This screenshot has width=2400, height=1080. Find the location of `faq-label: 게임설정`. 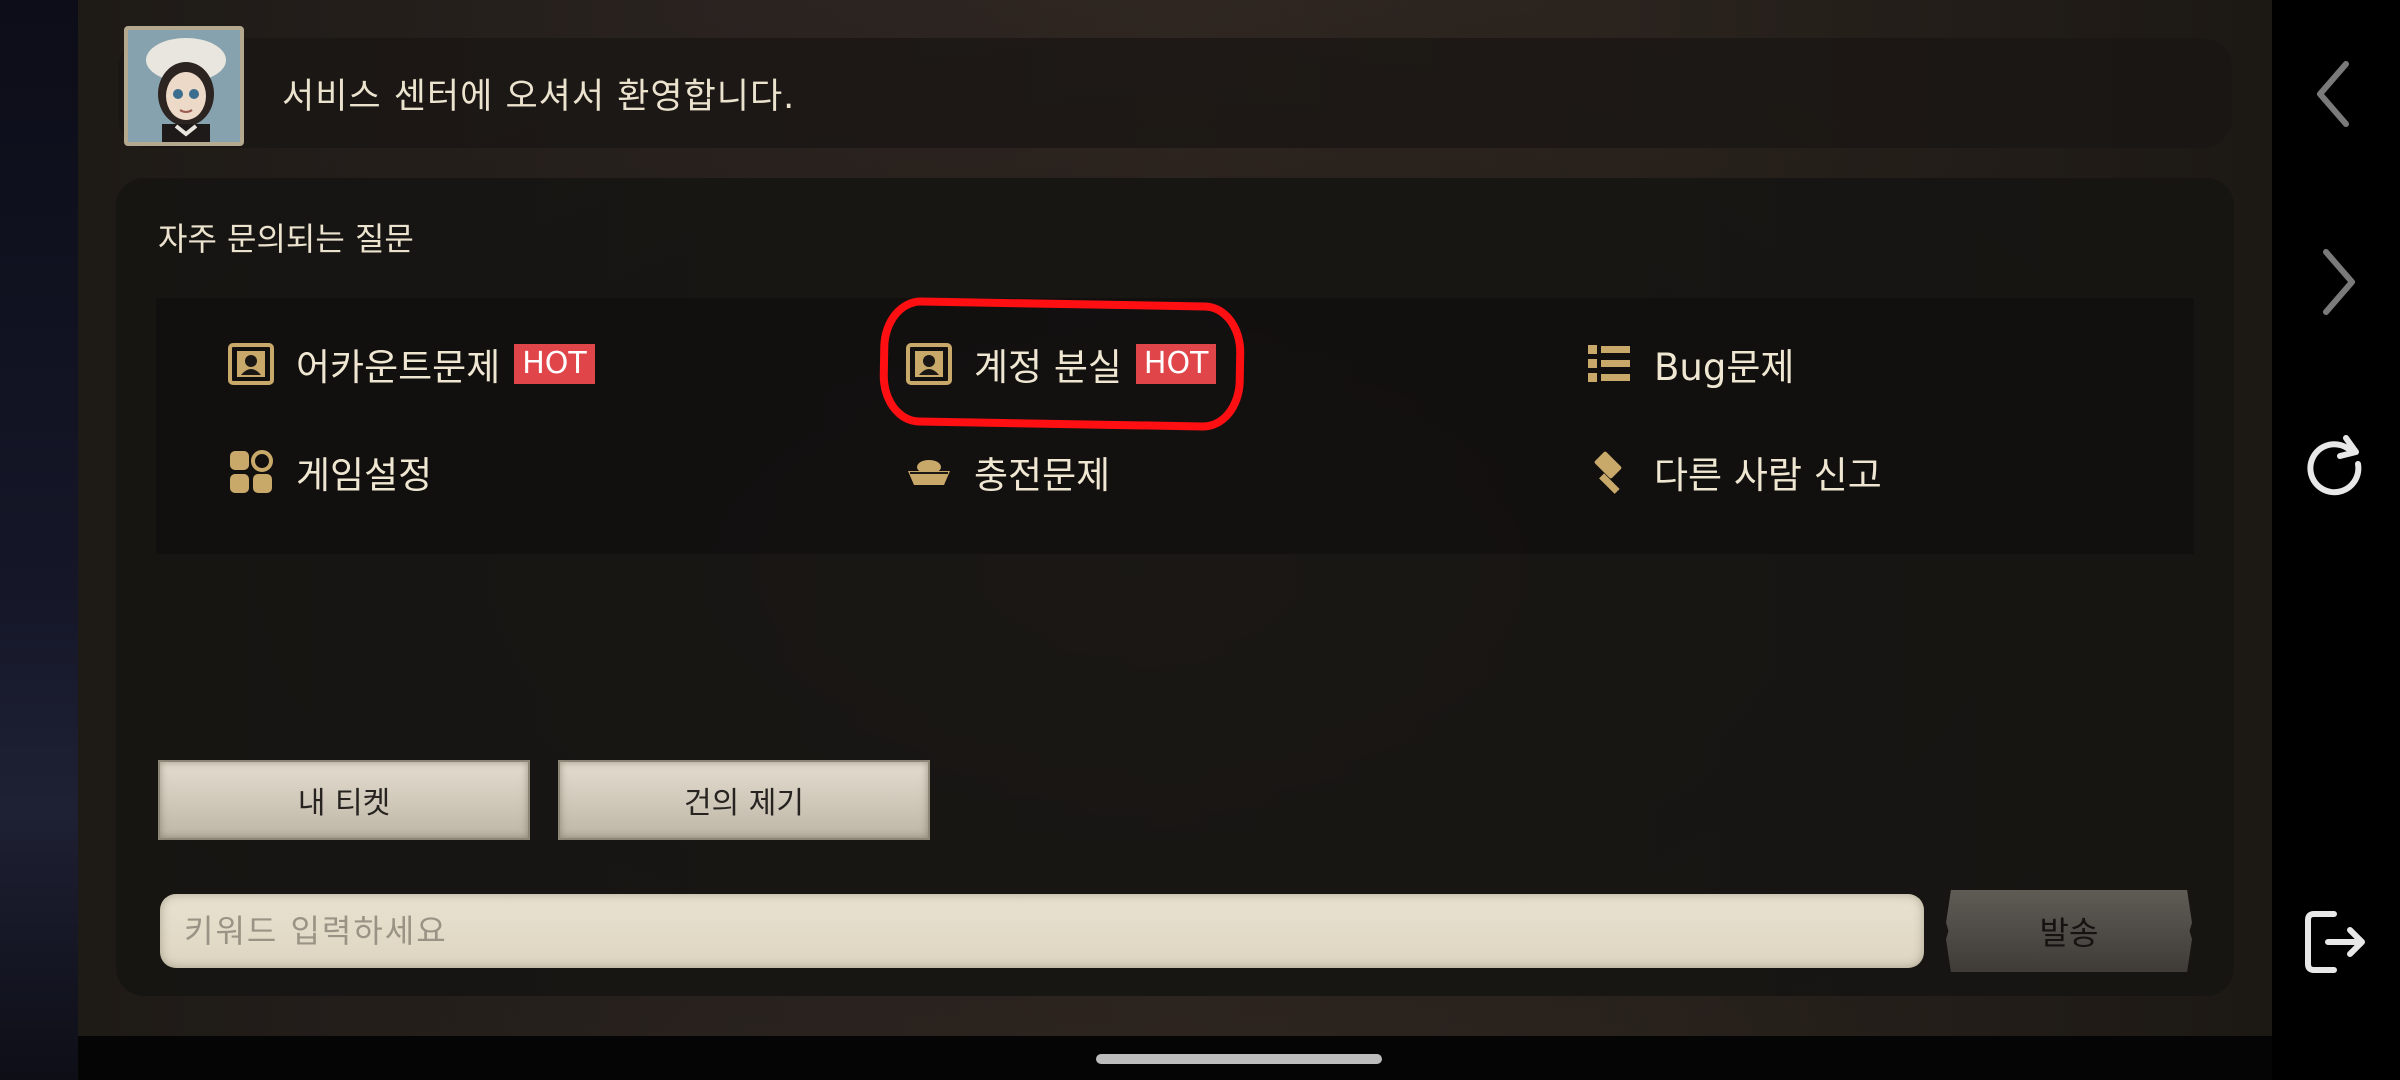

faq-label: 게임설정 is located at coordinates (364, 475).